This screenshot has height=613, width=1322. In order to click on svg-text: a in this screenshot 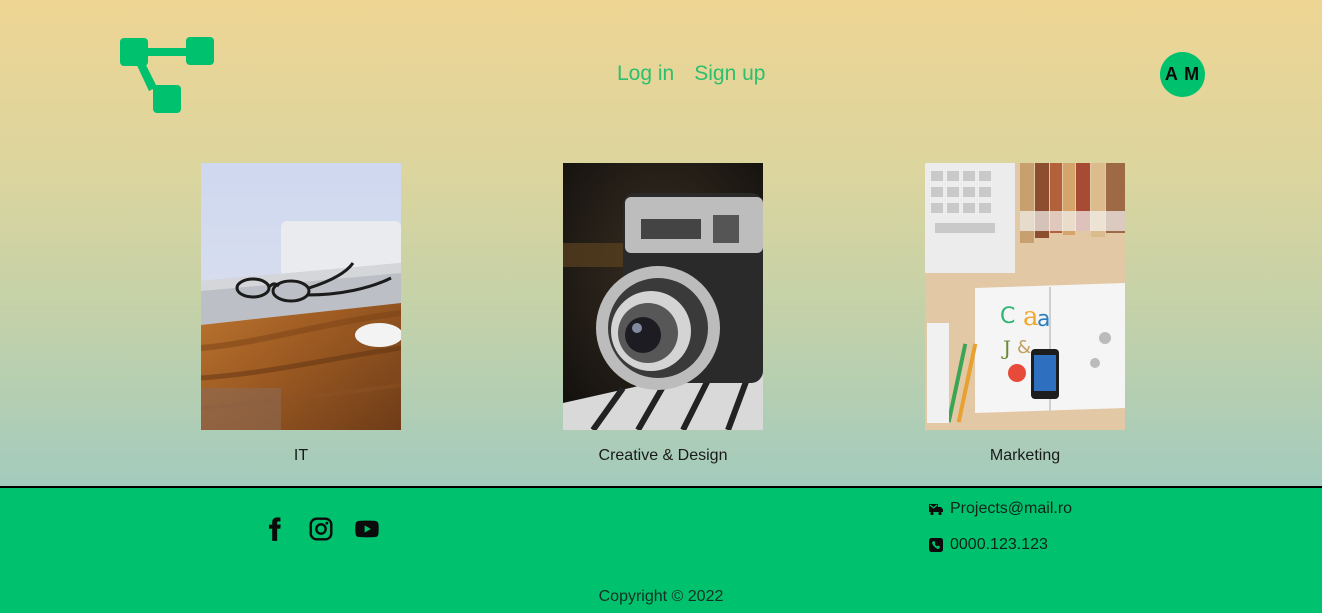, I will do `click(1043, 319)`.